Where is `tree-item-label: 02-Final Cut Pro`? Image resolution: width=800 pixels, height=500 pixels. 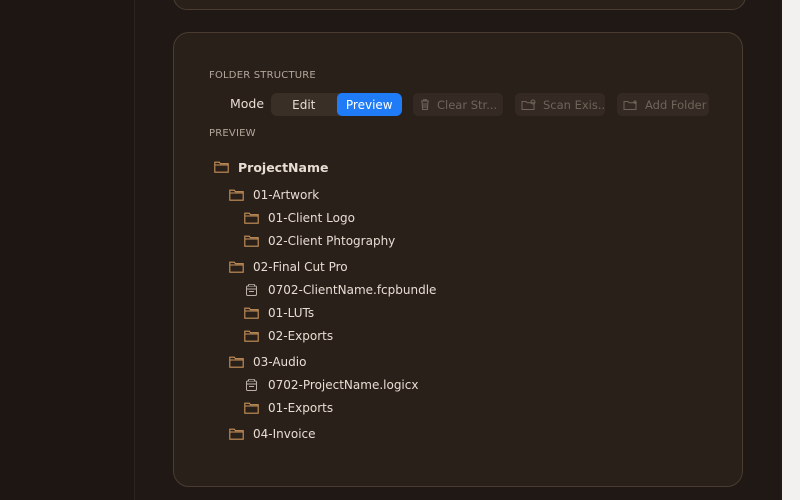
tree-item-label: 02-Final Cut Pro is located at coordinates (300, 267).